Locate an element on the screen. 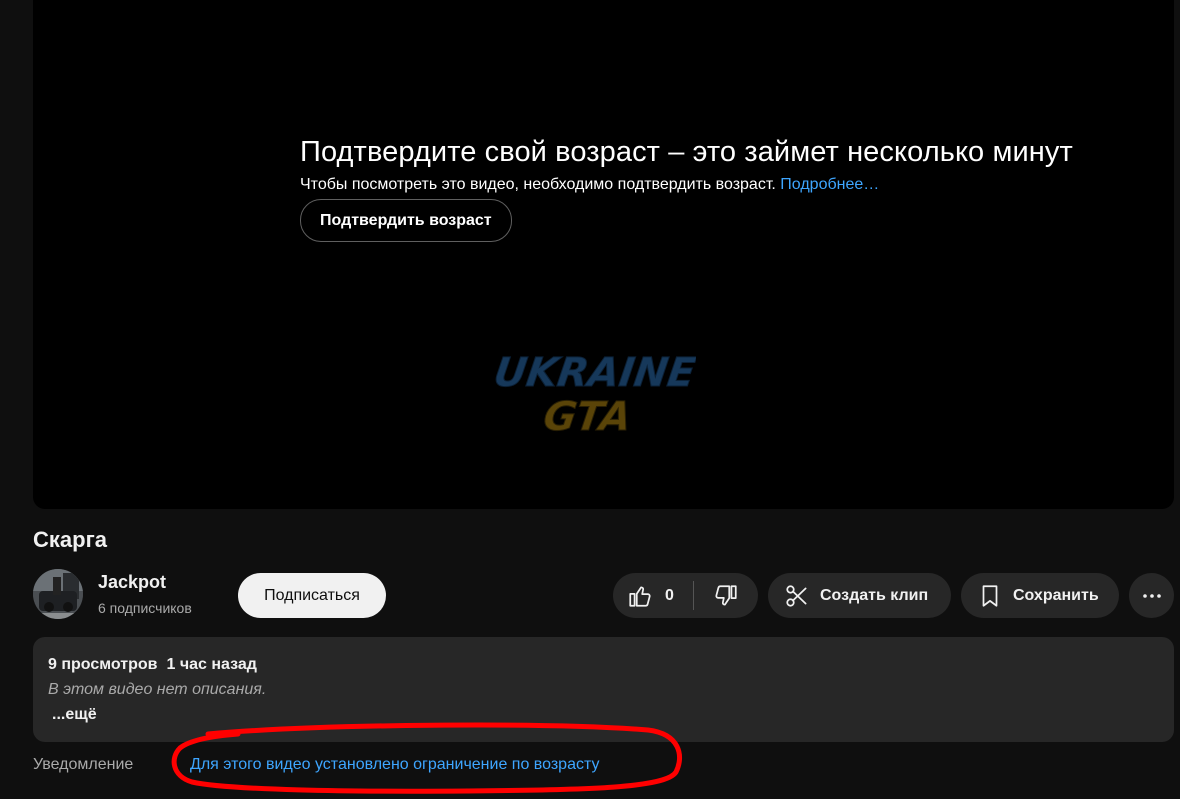 Image resolution: width=1180 pixels, height=799 pixels. thumbs-down-icon is located at coordinates (726, 595).